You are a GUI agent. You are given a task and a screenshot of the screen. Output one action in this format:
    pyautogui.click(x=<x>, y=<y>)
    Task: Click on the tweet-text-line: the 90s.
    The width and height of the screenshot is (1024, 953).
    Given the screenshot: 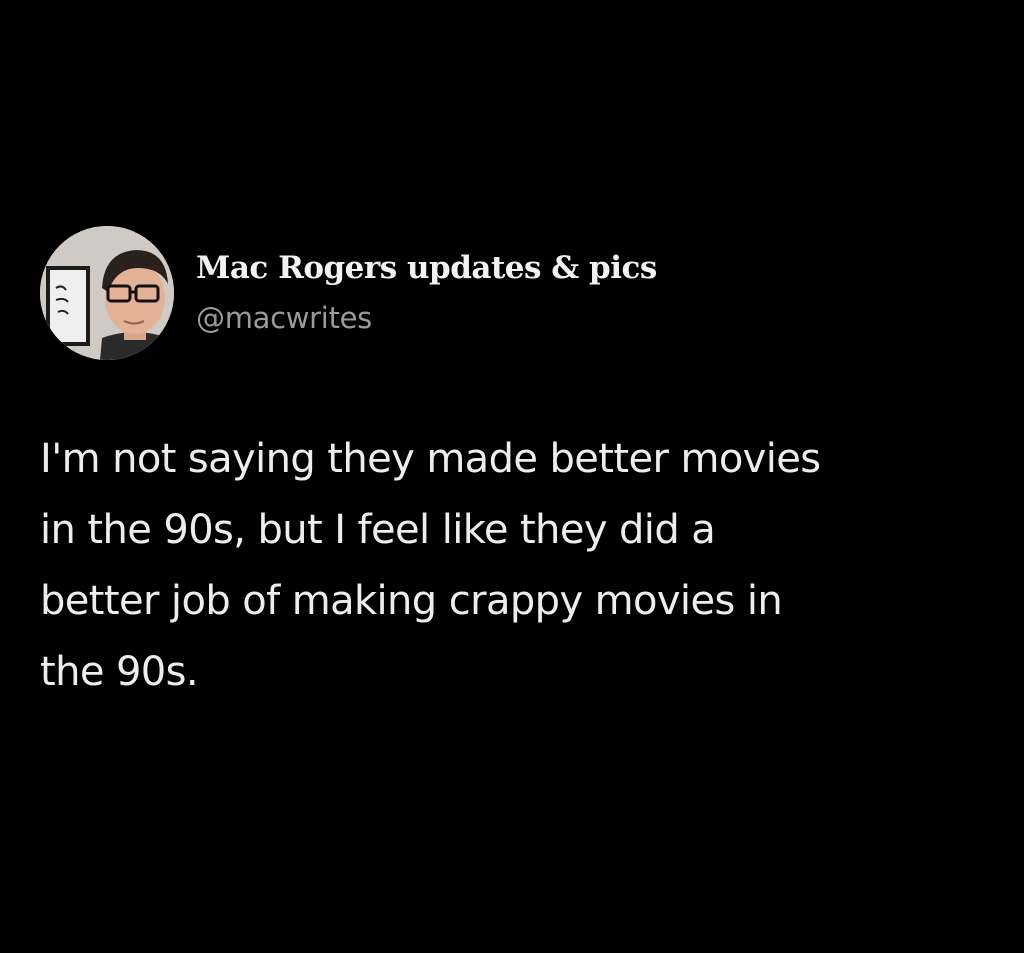 What is the action you would take?
    pyautogui.click(x=119, y=672)
    